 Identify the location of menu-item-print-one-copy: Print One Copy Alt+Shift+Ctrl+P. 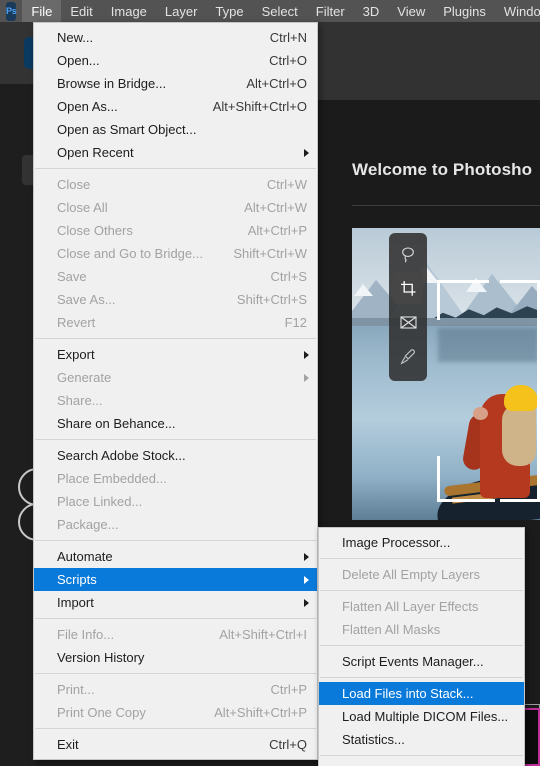
(175, 712).